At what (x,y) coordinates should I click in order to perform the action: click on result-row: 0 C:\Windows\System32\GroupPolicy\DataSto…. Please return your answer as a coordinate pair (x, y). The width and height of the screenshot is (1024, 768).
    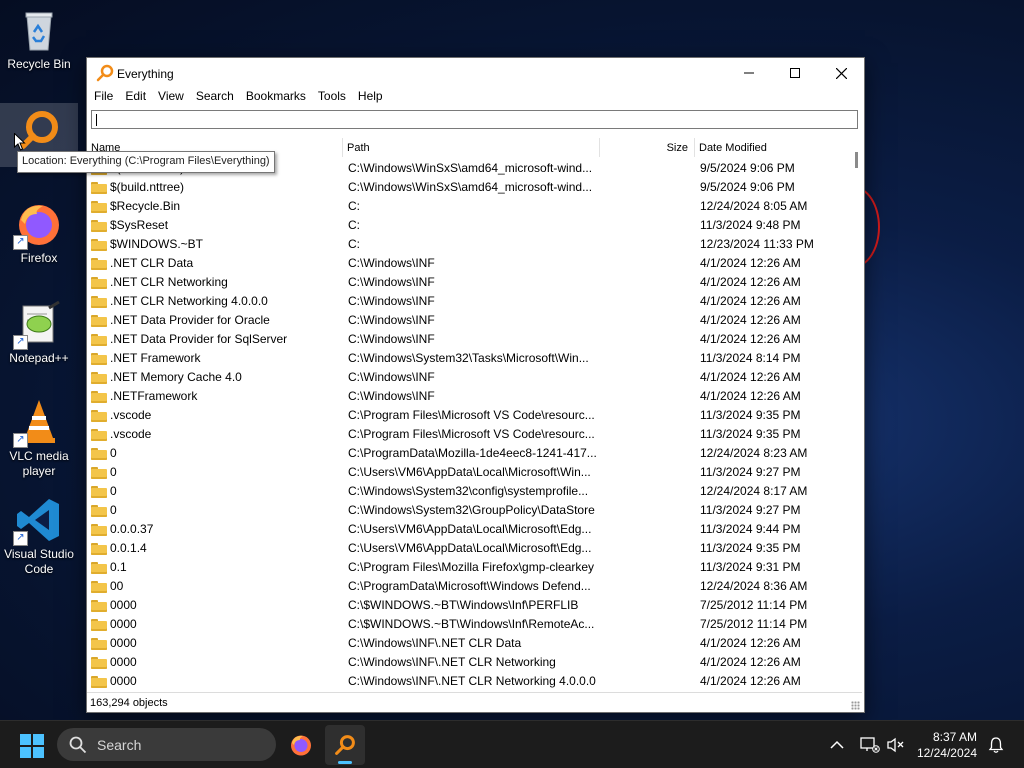
    Looking at the image, I should click on (469, 510).